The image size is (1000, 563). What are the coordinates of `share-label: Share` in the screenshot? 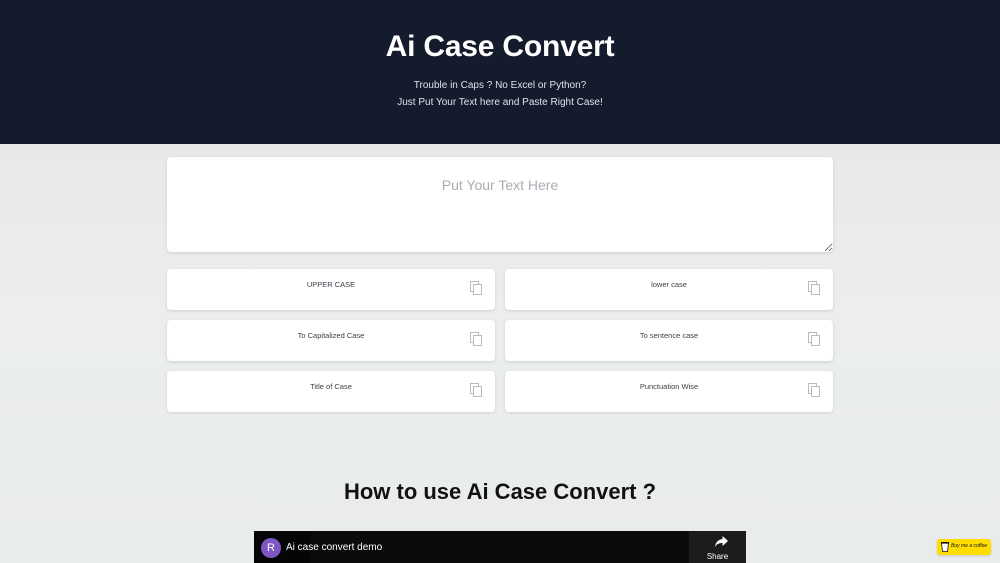 It's located at (717, 556).